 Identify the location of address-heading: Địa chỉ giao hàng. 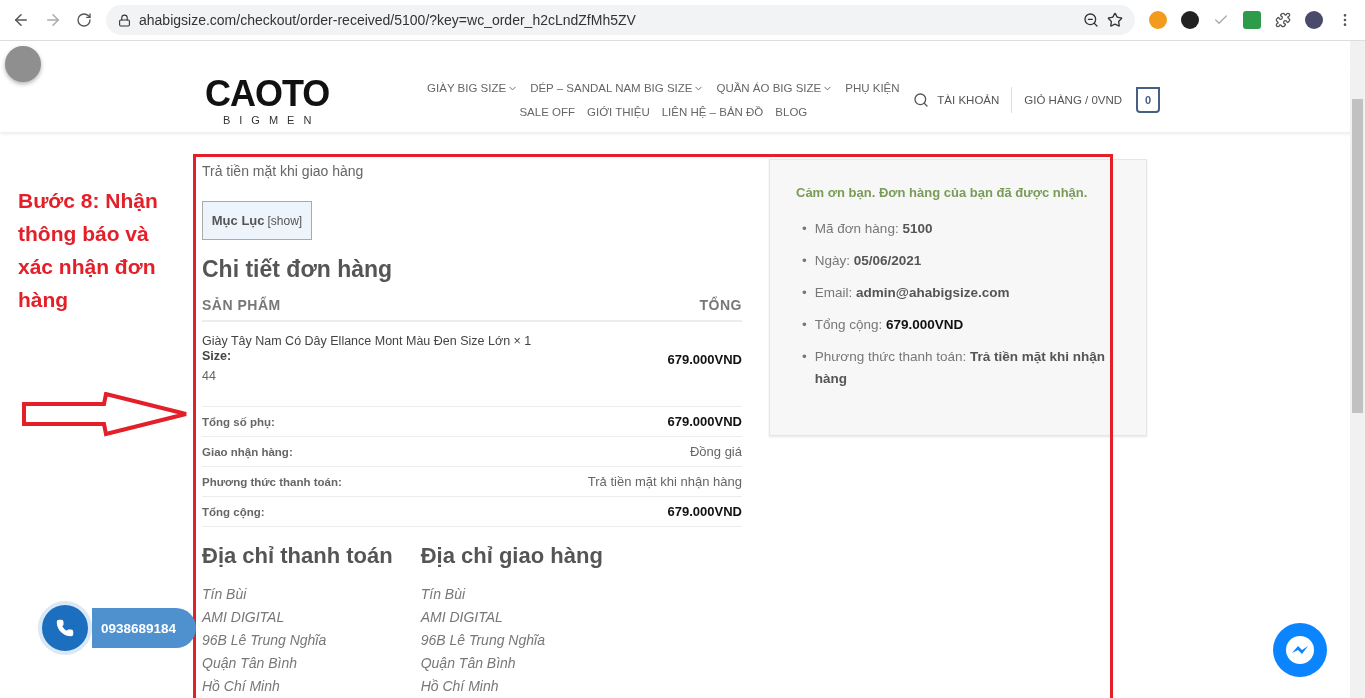
(511, 556).